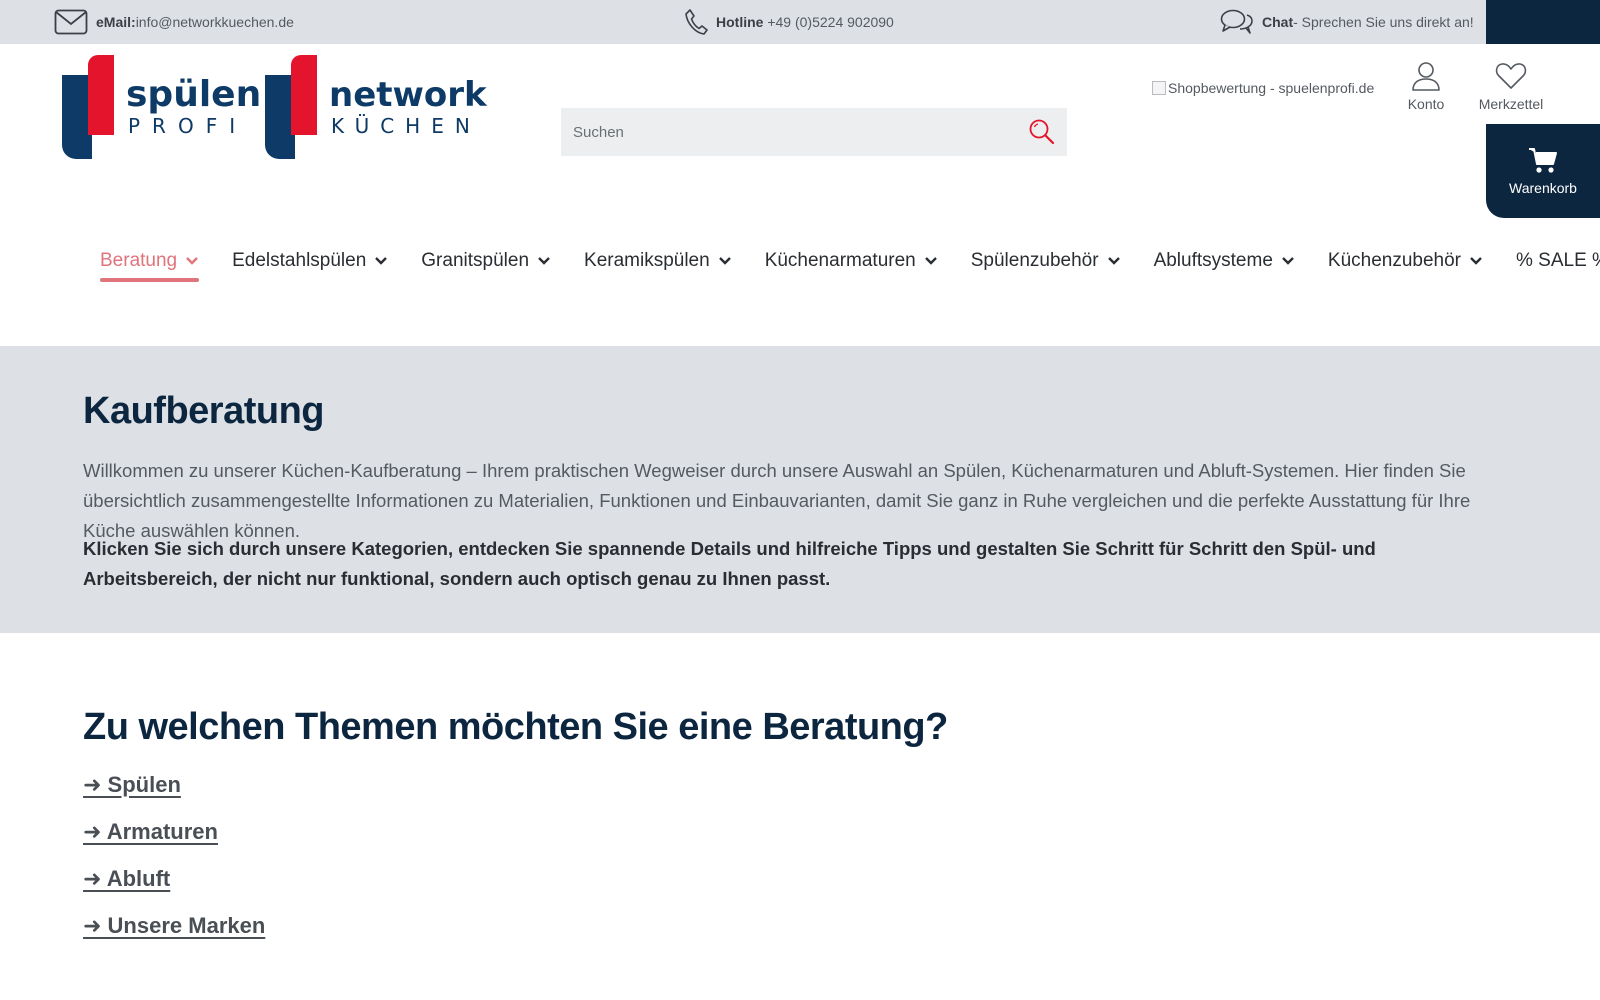  I want to click on cart-button: Warenkorb, so click(1543, 171).